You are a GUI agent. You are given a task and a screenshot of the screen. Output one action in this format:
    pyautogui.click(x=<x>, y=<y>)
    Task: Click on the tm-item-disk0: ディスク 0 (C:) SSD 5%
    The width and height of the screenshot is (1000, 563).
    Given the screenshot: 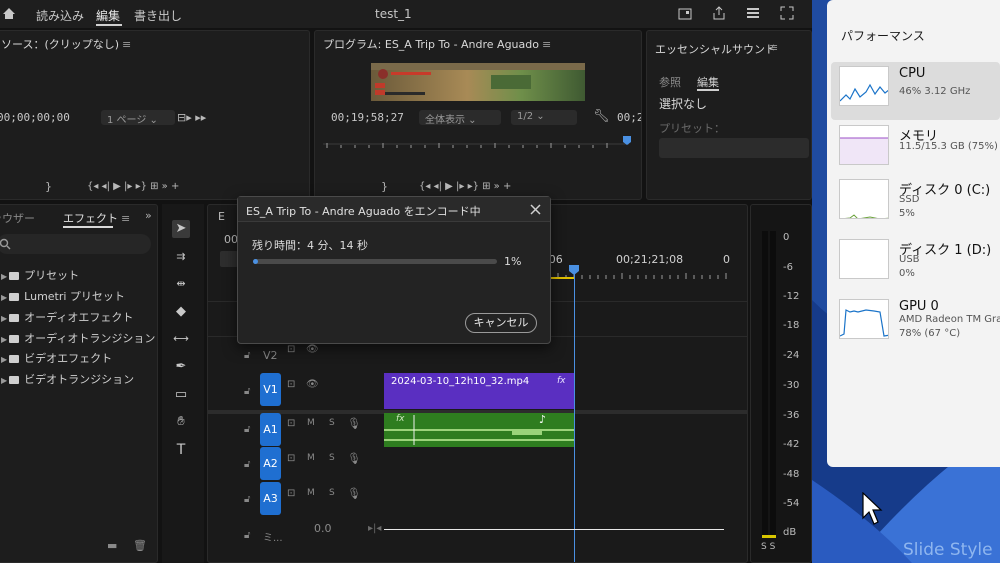 What is the action you would take?
    pyautogui.click(x=913, y=204)
    